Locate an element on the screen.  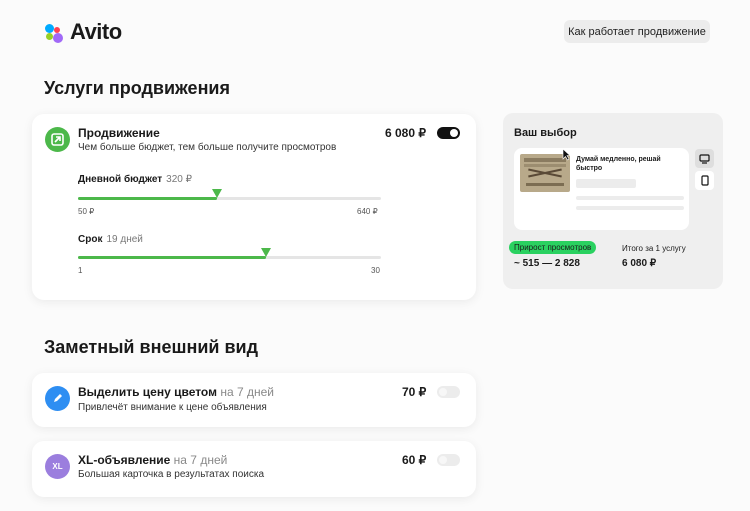
highlight-price-toggle is located at coordinates (448, 392).